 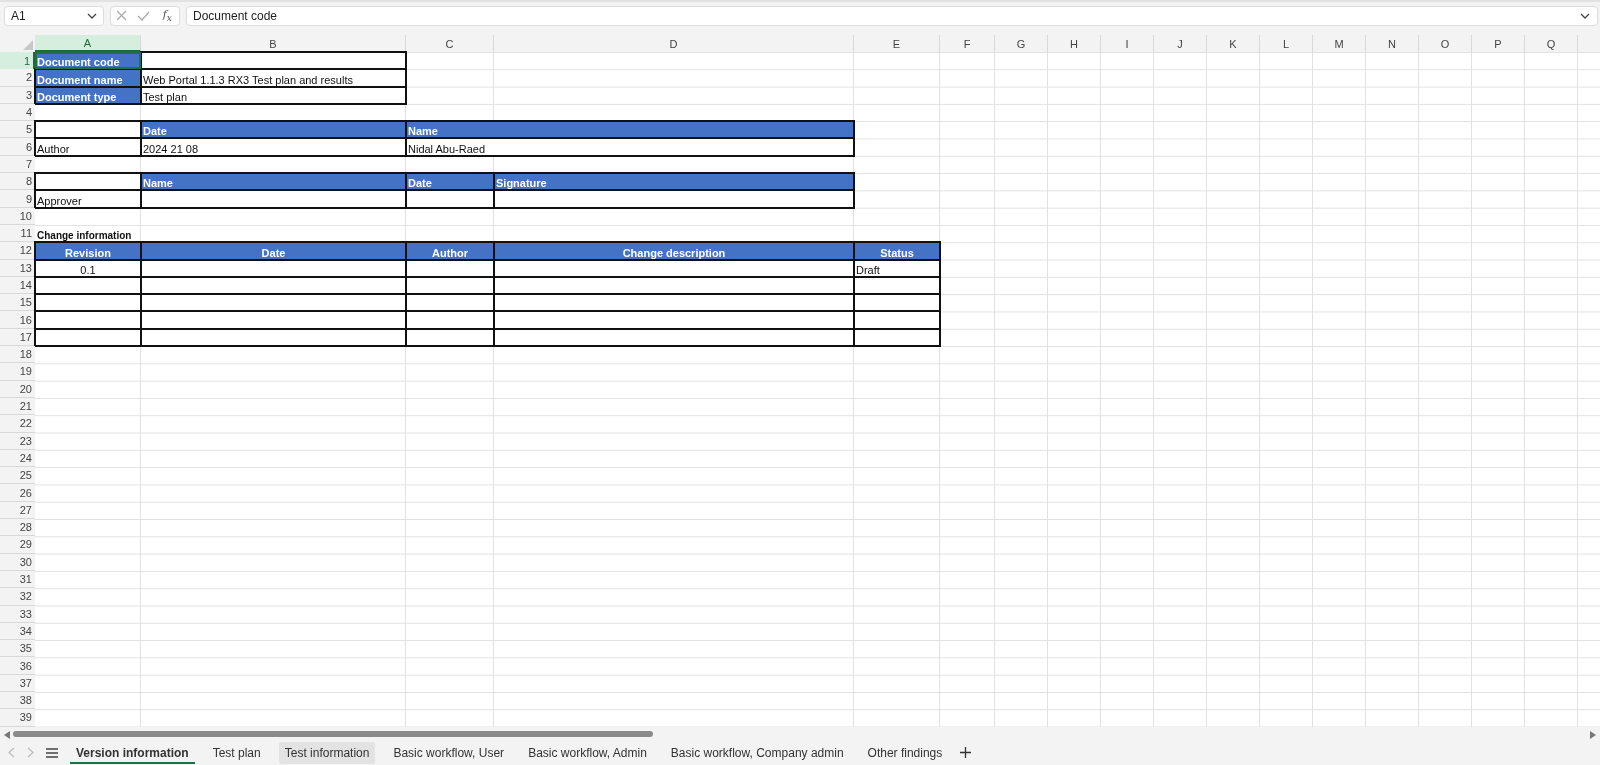 What do you see at coordinates (1339, 43) in the screenshot?
I see `column-header: M` at bounding box center [1339, 43].